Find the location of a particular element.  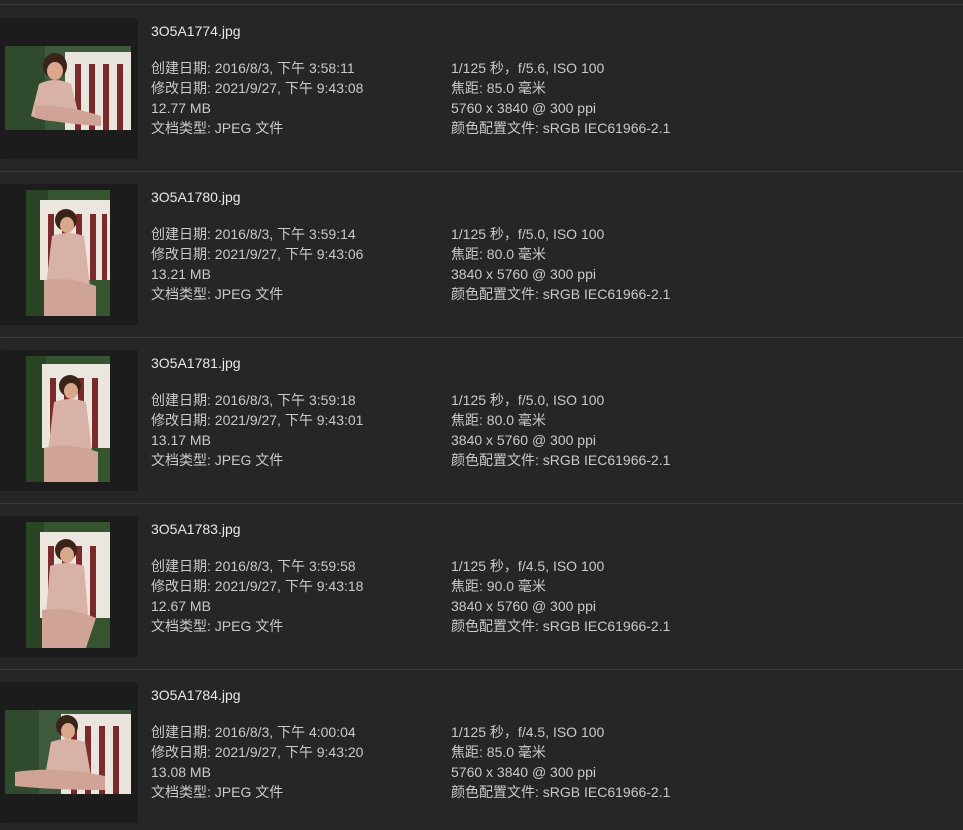

modified-date: 修改日期: 2021/9/27, 下午 9:43:08 is located at coordinates (257, 88).